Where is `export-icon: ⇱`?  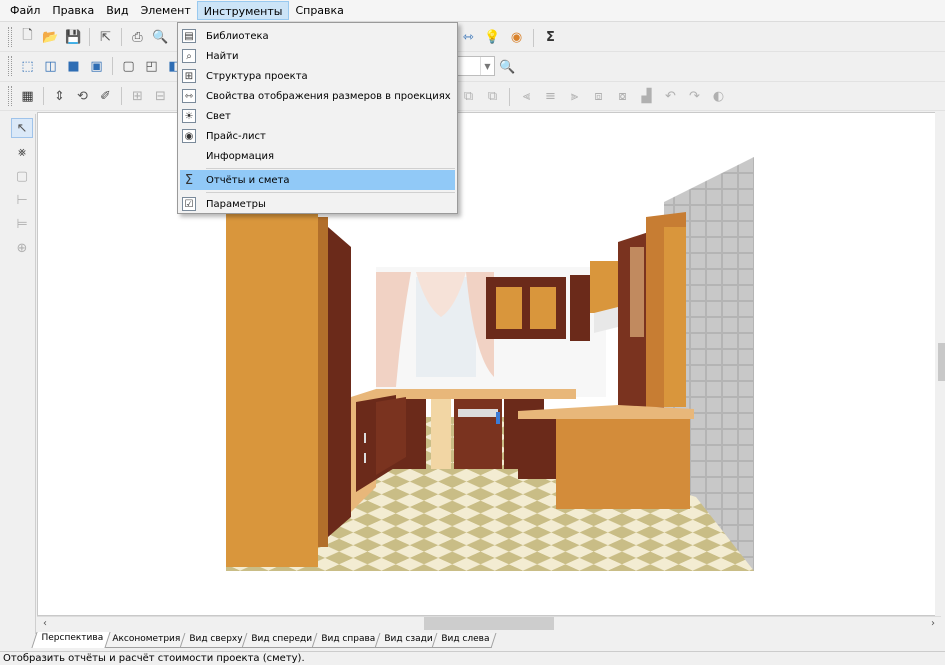 export-icon: ⇱ is located at coordinates (105, 37).